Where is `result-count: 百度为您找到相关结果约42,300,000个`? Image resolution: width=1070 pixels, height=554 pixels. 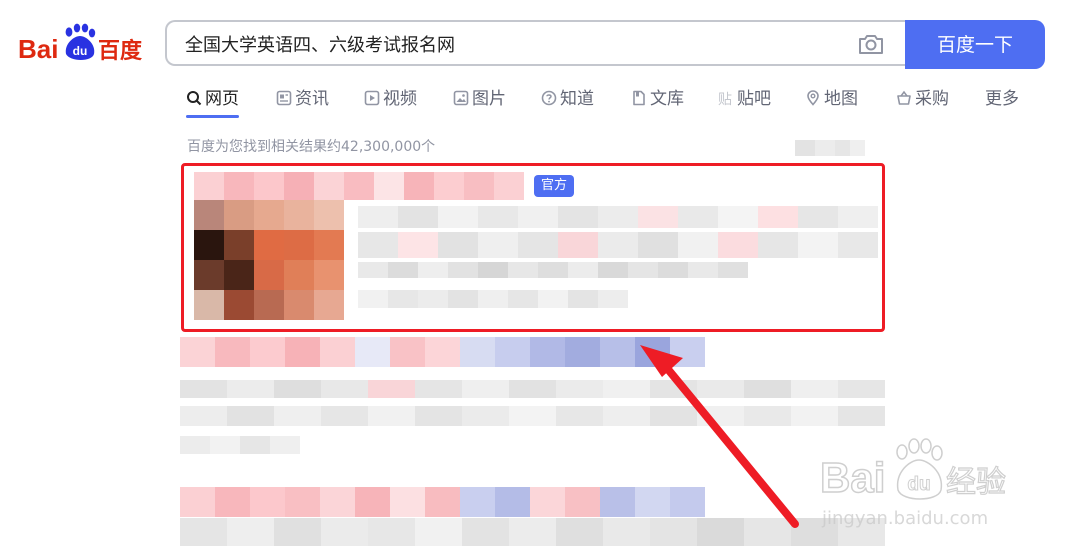
result-count: 百度为您找到相关结果约42,300,000个 is located at coordinates (311, 147).